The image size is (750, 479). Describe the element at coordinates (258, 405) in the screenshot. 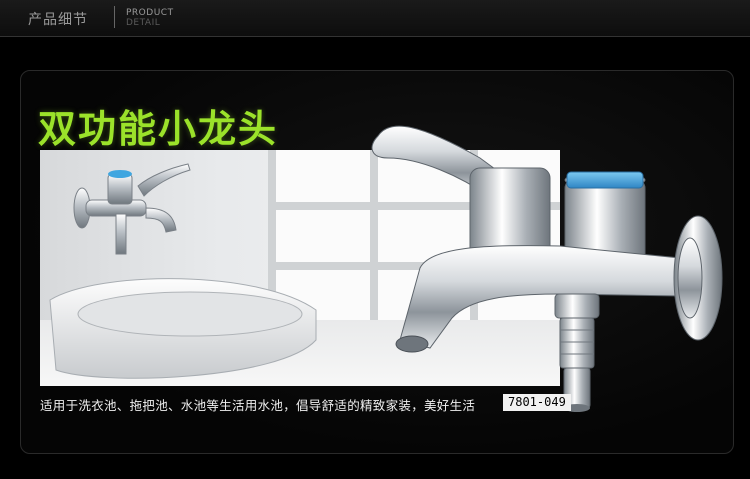

I see `product-caption: 适用于洗衣池、拖把池、水池等生活用水池，倡导舒适的精致家装，美好生活` at that location.